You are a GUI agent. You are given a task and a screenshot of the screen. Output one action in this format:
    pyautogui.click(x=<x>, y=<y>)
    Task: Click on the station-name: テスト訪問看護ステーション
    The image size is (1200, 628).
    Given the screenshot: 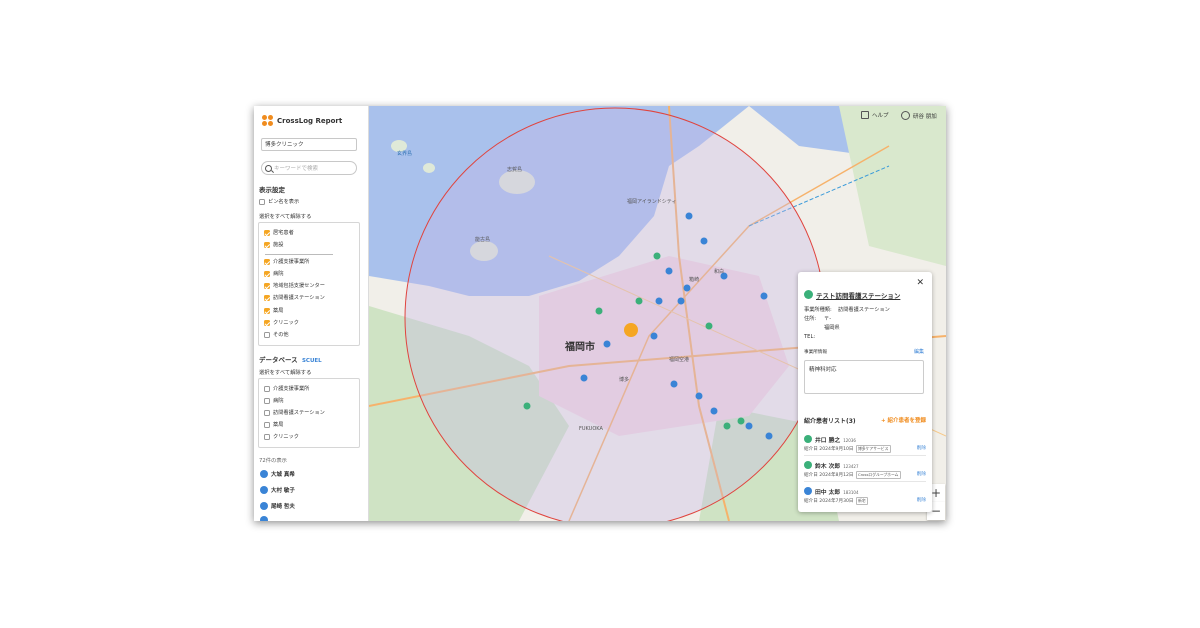 What is the action you would take?
    pyautogui.click(x=858, y=295)
    